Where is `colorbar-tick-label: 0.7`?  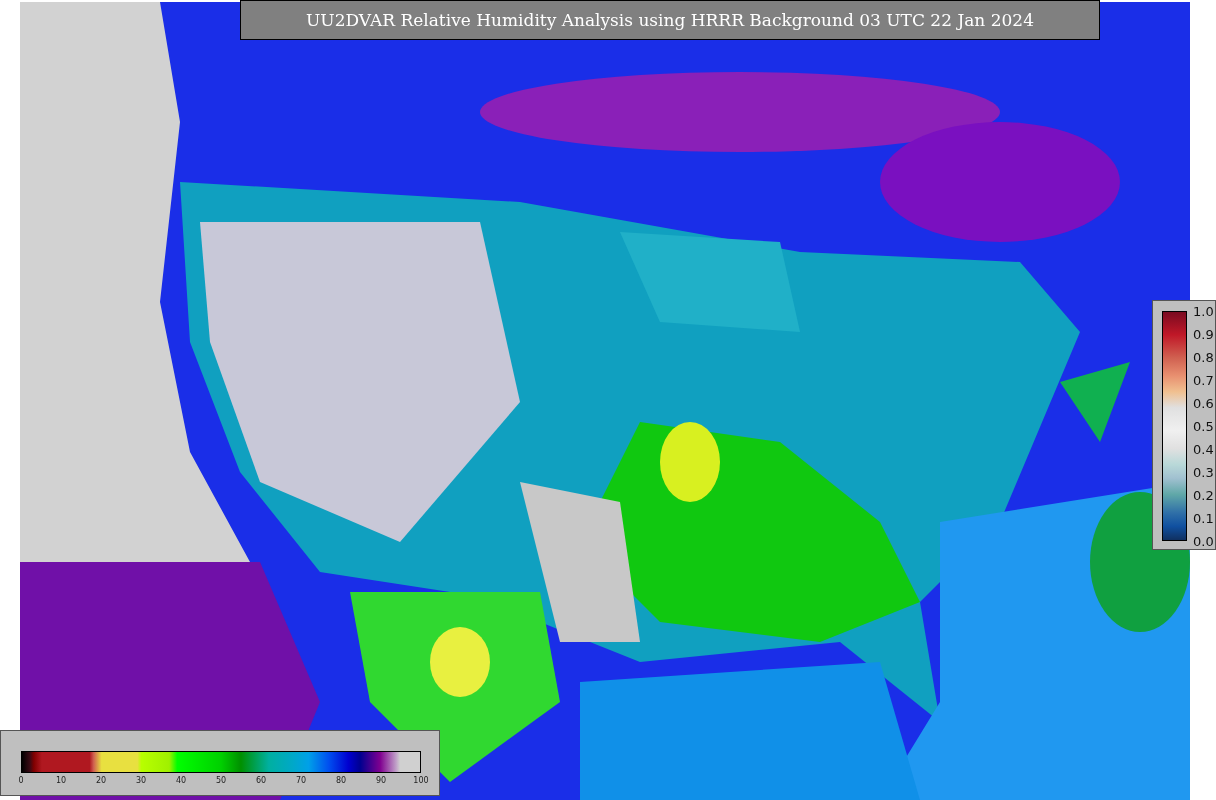 colorbar-tick-label: 0.7 is located at coordinates (1203, 380).